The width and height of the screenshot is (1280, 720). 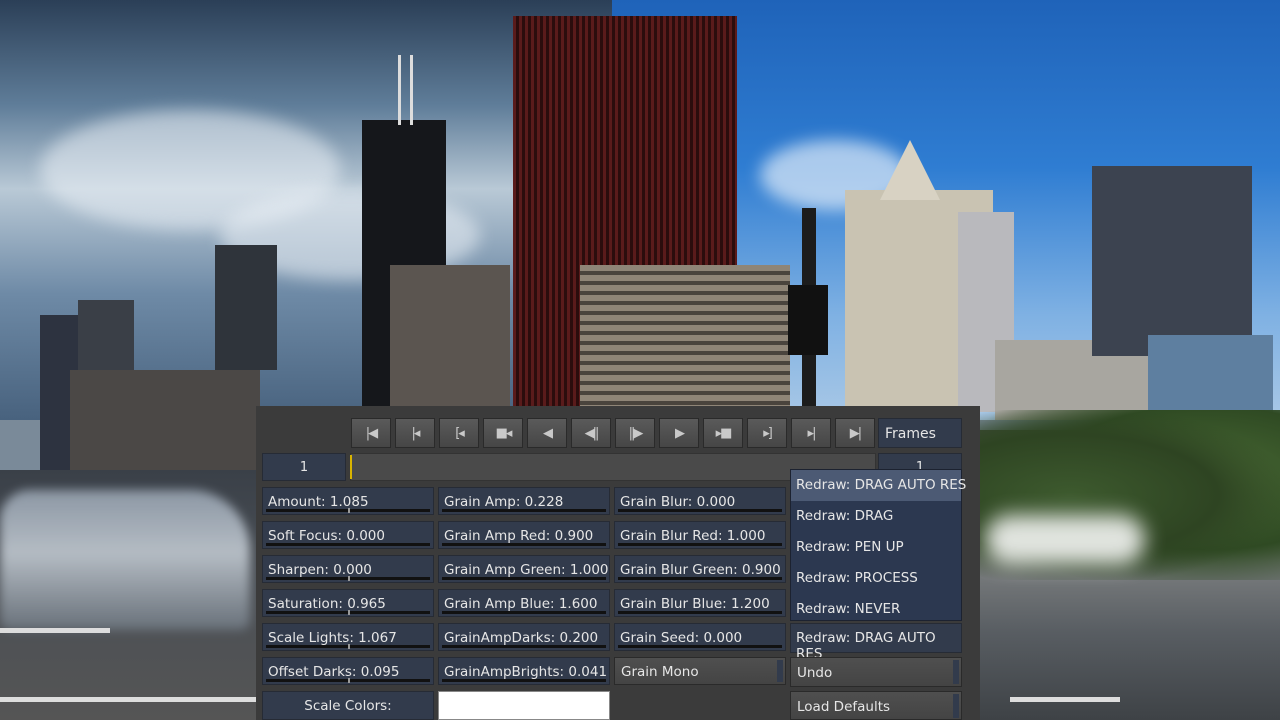 I want to click on toggle-indicator, so click(x=780, y=671).